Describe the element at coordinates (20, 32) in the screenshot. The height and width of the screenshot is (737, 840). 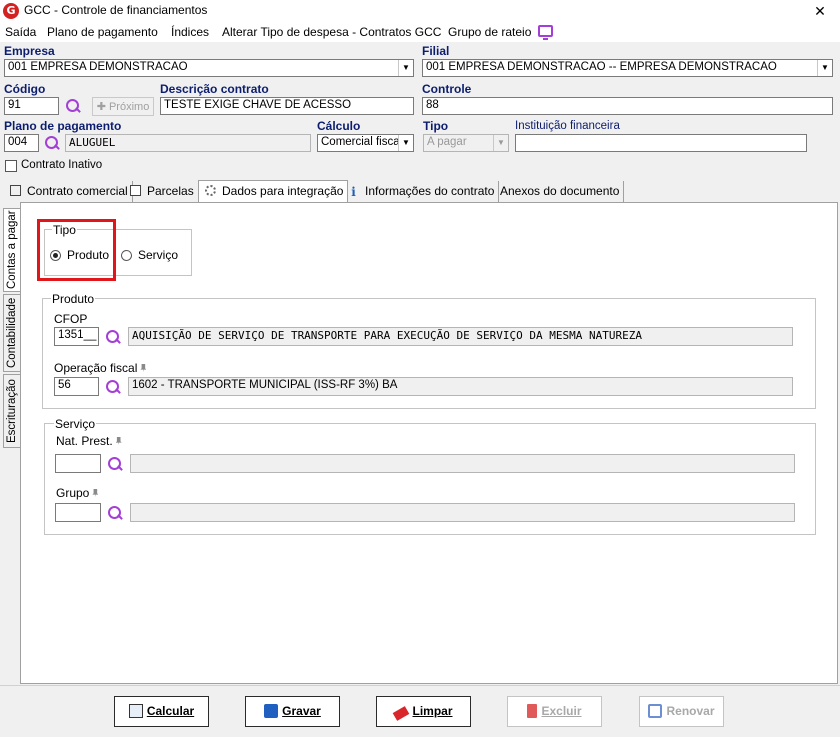
I see `menu-saida: Saída` at that location.